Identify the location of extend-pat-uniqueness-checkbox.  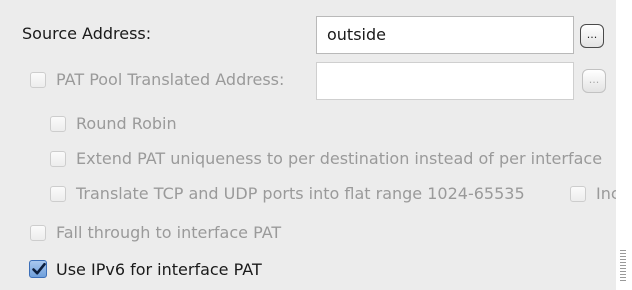
(58, 159).